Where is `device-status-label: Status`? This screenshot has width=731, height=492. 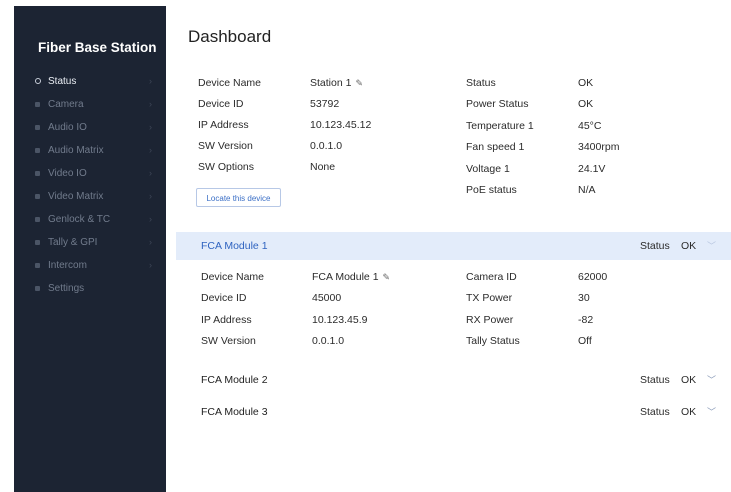 device-status-label: Status is located at coordinates (481, 83).